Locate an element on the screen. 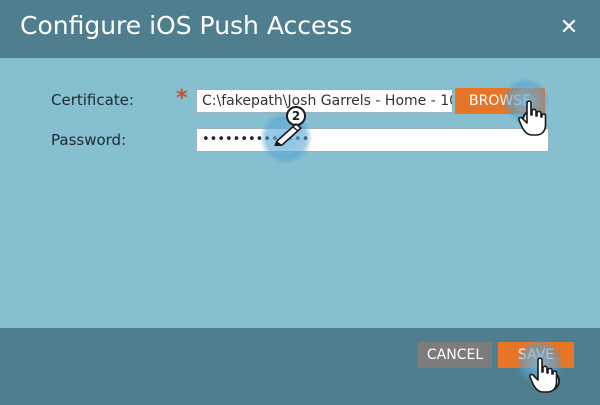  certificate-label: Certificate: is located at coordinates (92, 100).